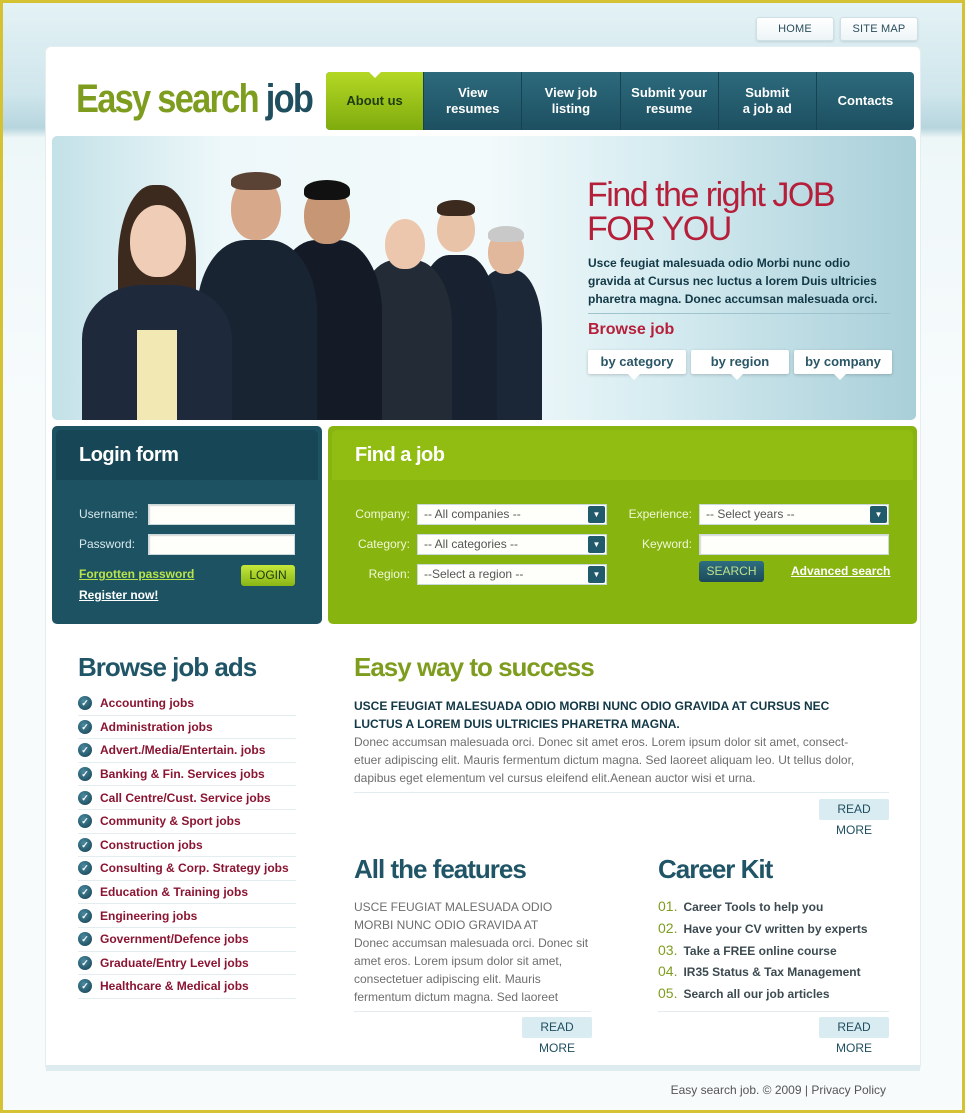 The width and height of the screenshot is (965, 1113). I want to click on list-item: ✓ Accounting jobs, so click(187, 704).